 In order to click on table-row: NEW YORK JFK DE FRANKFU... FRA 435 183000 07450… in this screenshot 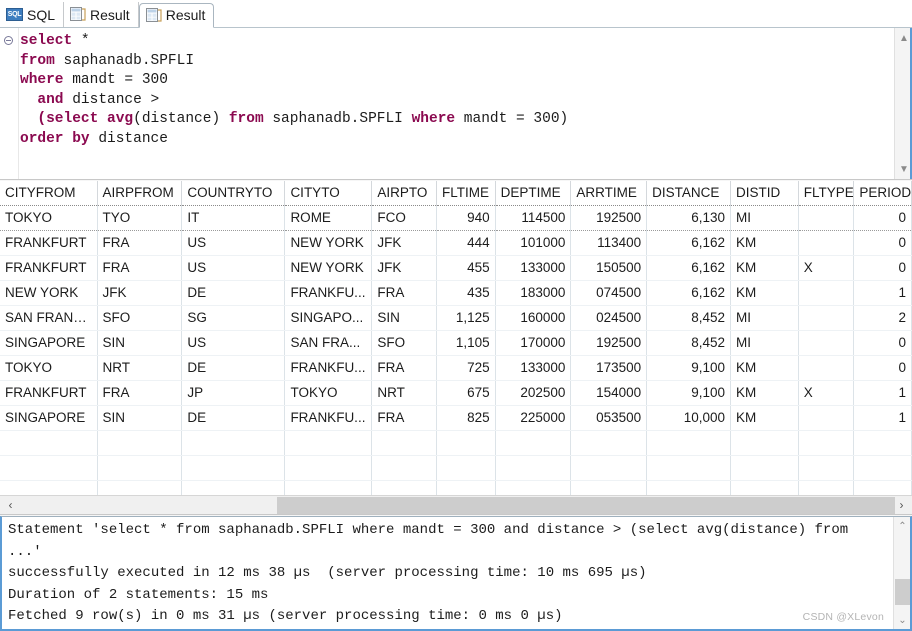, I will do `click(456, 293)`.